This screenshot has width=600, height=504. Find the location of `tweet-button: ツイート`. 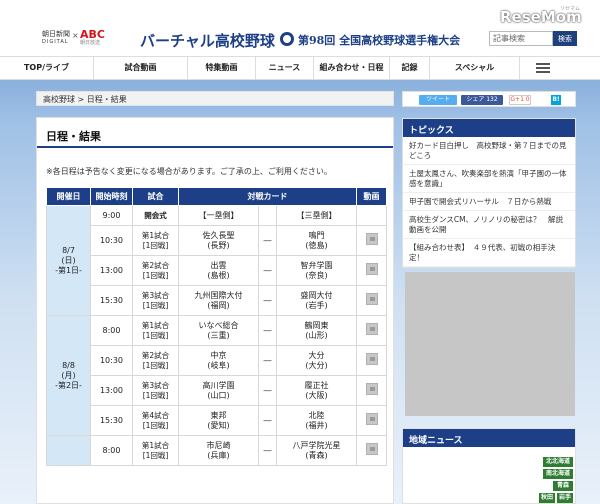

tweet-button: ツイート is located at coordinates (438, 100).